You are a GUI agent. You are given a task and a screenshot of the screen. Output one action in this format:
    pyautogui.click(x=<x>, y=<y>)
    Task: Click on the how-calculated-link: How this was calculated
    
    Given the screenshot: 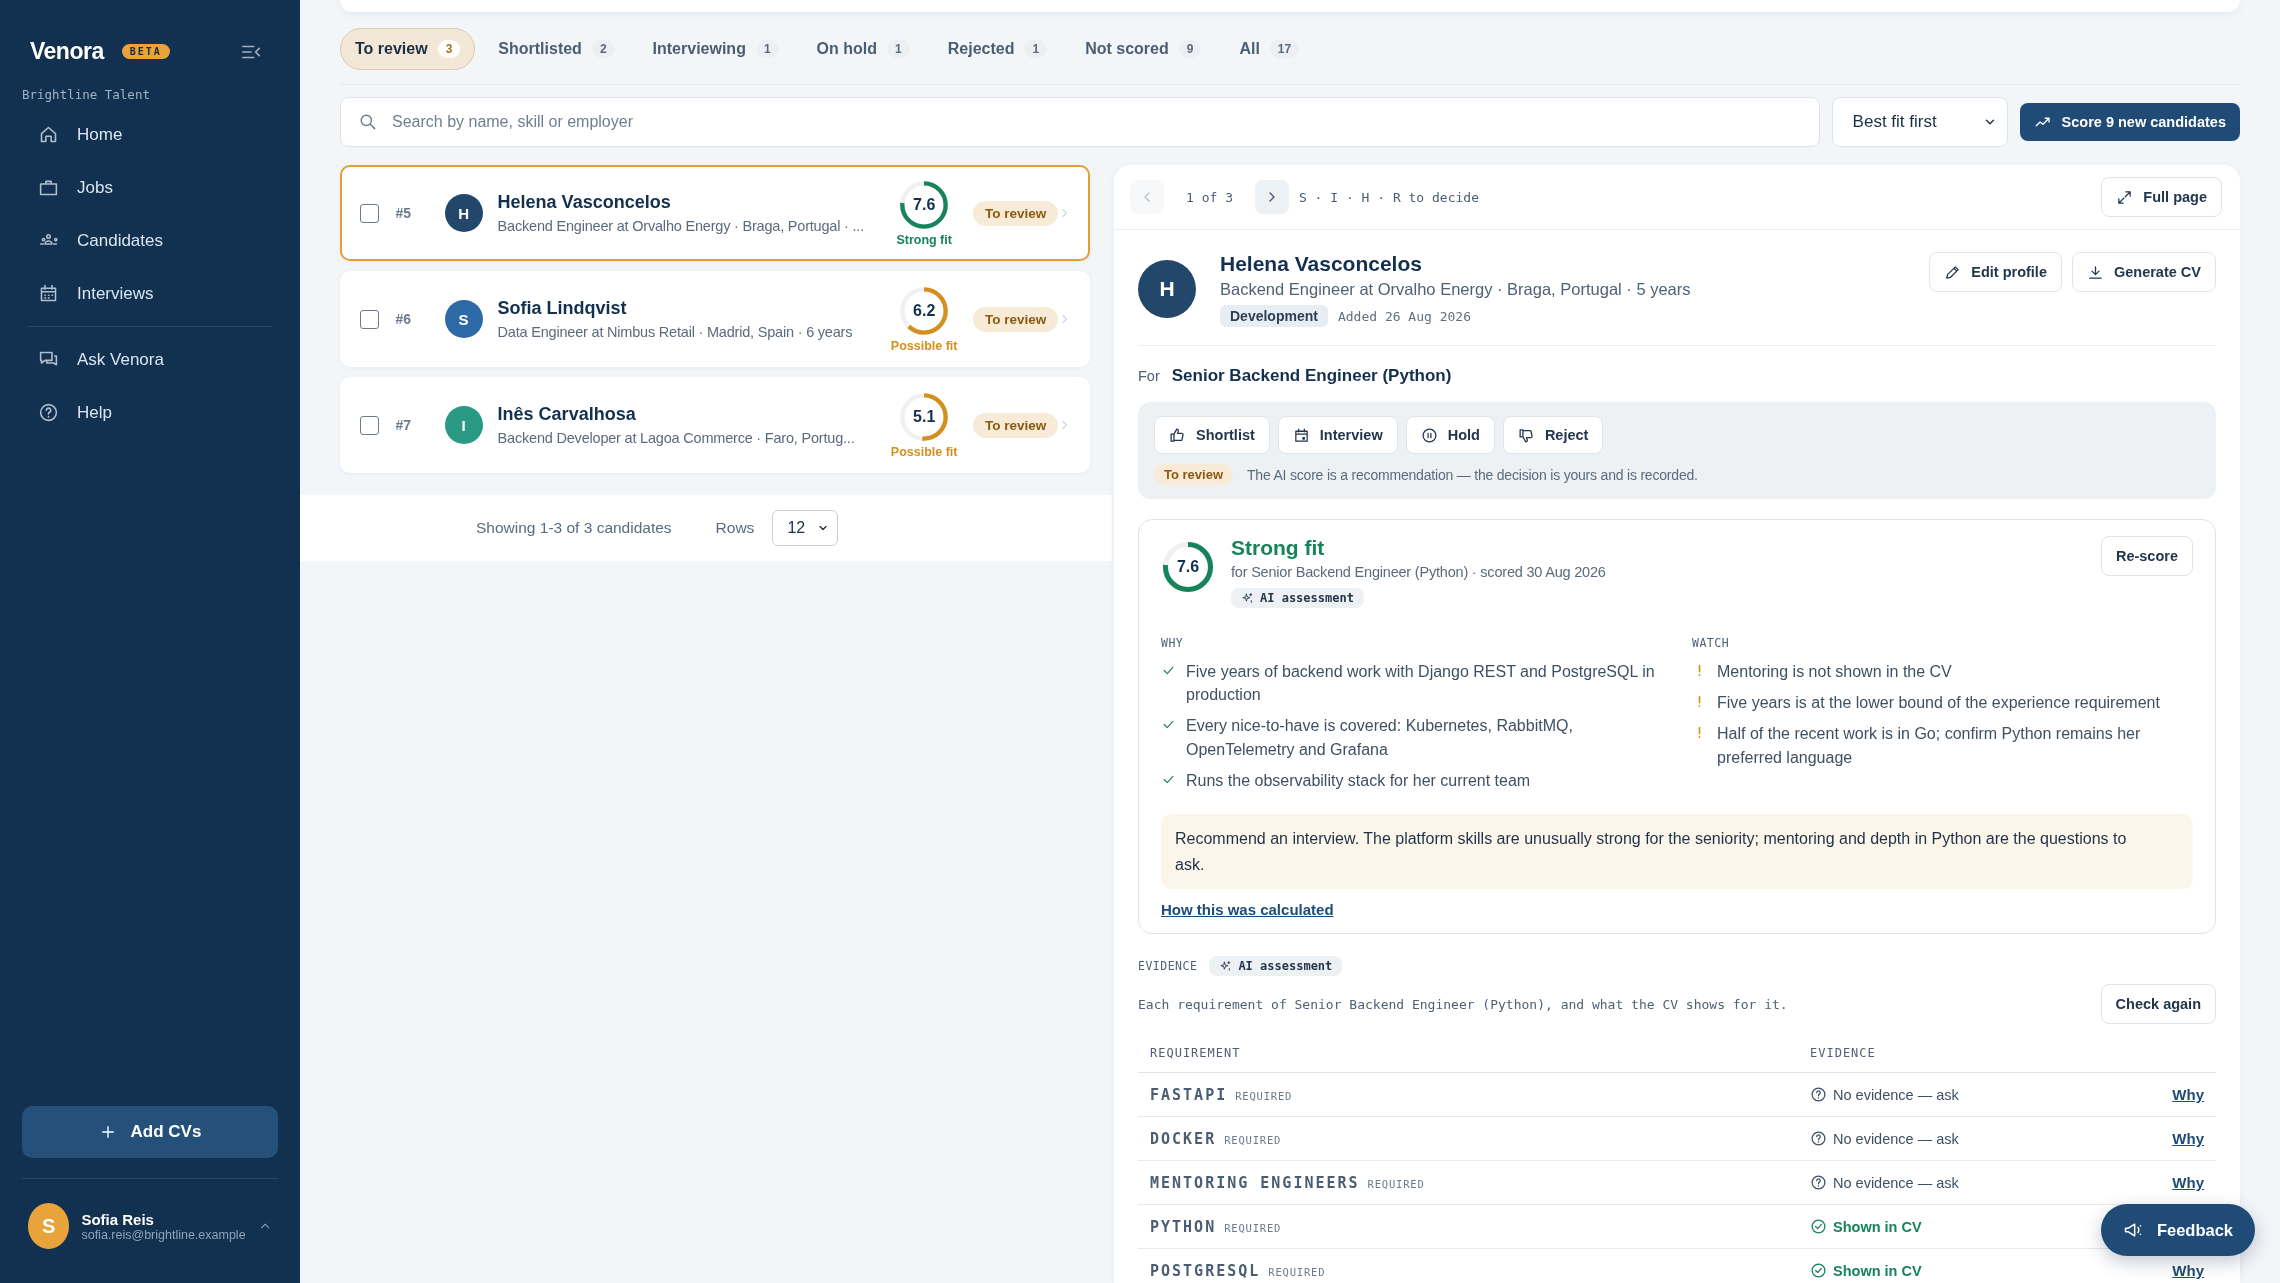 What is the action you would take?
    pyautogui.click(x=1247, y=910)
    